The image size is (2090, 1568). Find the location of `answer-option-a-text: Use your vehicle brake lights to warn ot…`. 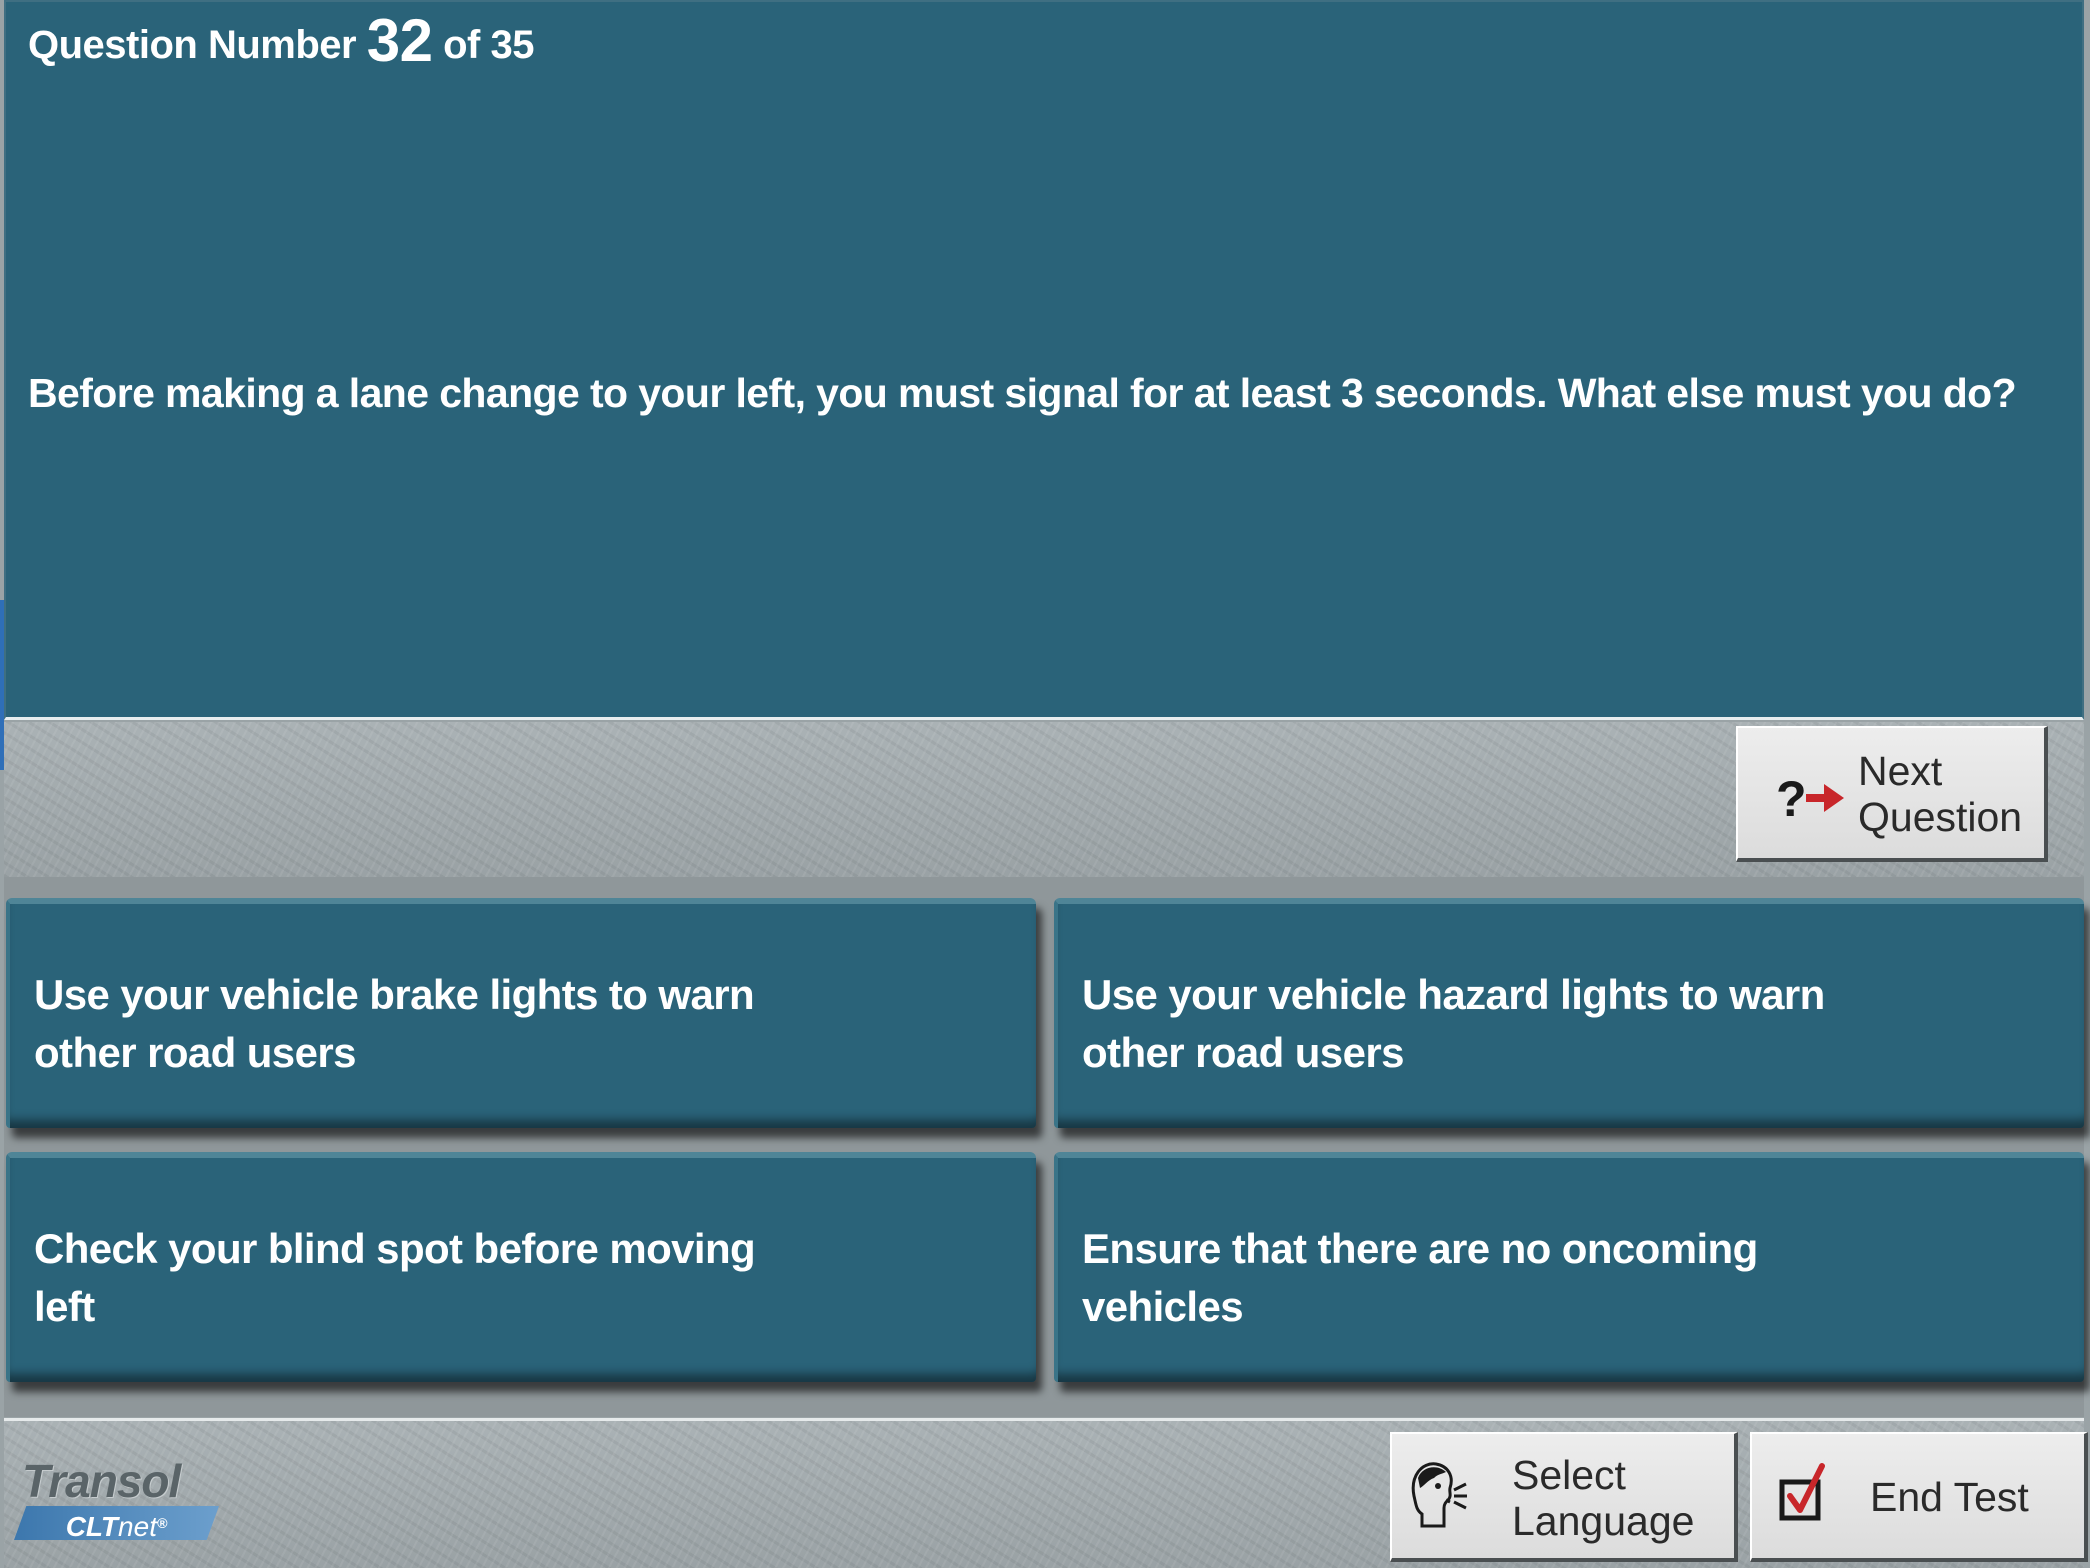

answer-option-a-text: Use your vehicle brake lights to warn ot… is located at coordinates (414, 1024).